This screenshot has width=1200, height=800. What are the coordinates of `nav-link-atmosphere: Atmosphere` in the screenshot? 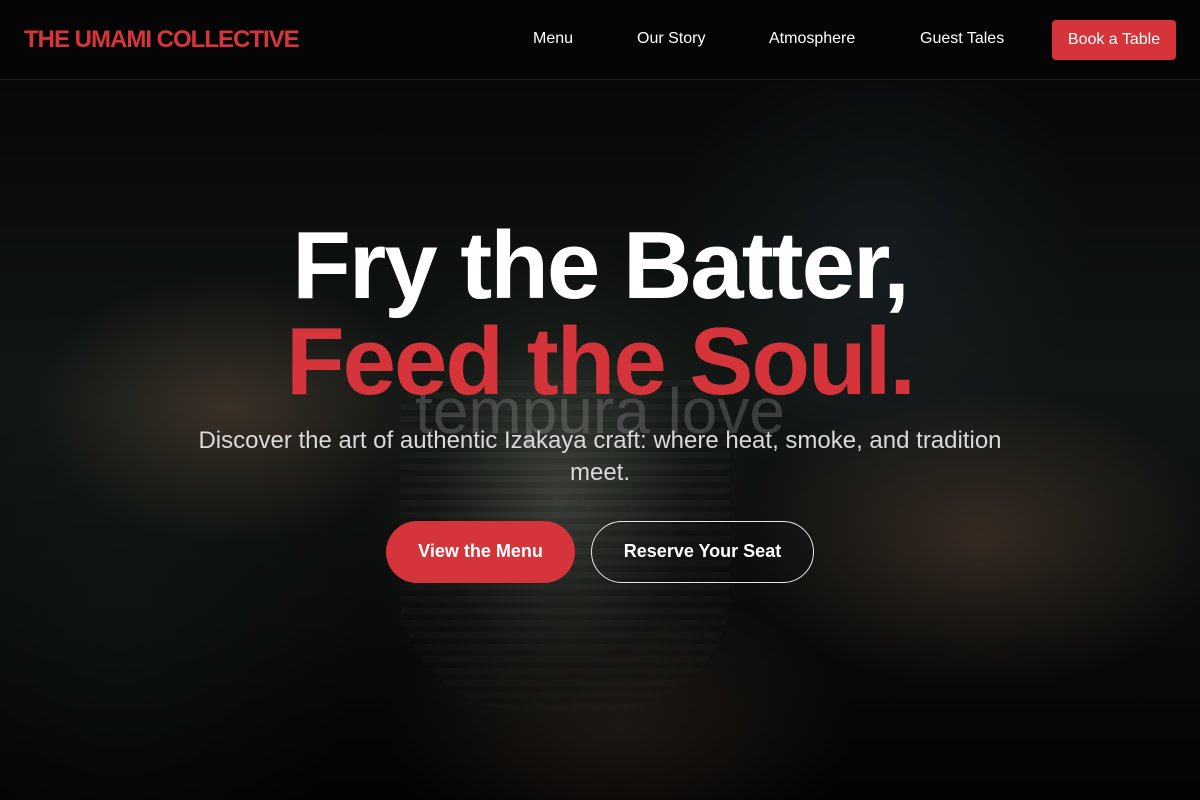 It's located at (812, 39).